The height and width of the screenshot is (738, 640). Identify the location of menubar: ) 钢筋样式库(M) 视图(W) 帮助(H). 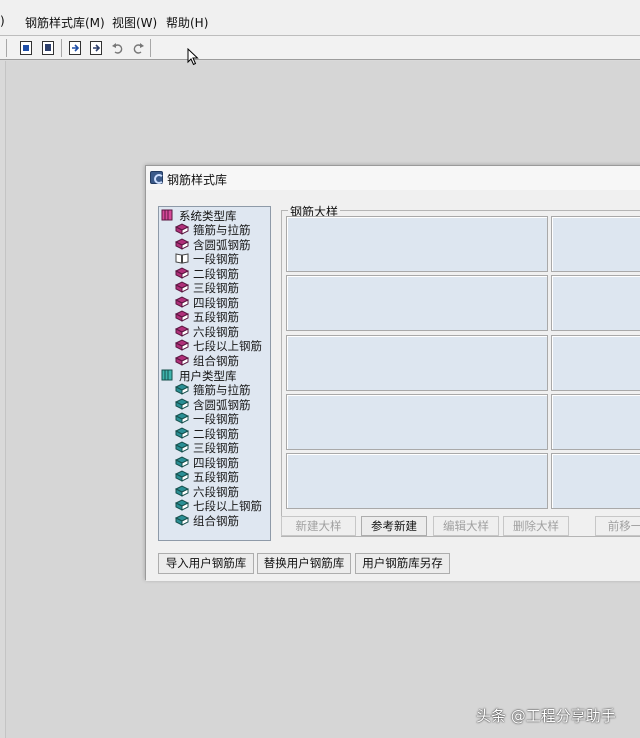
(320, 18).